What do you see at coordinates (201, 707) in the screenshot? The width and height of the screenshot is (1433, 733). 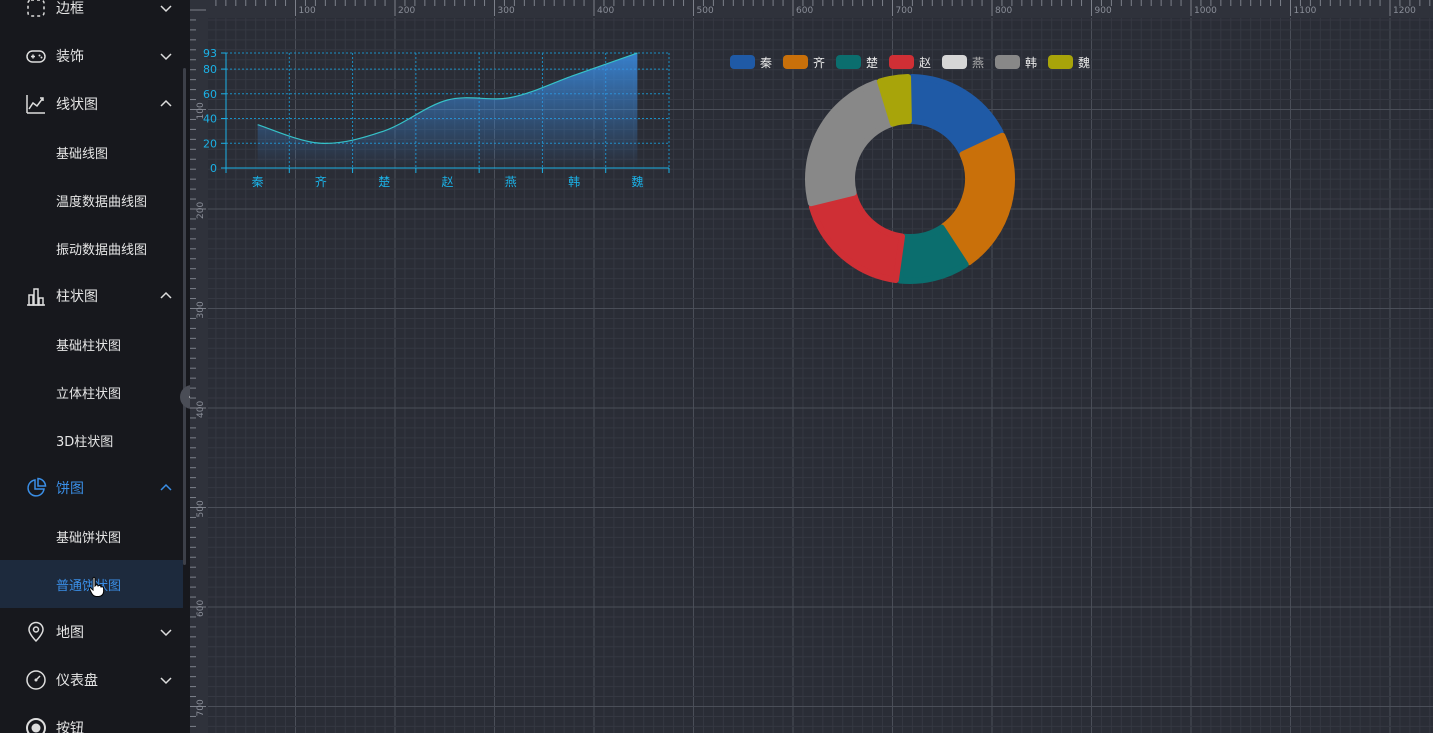 I see `left-ruler-label: 700` at bounding box center [201, 707].